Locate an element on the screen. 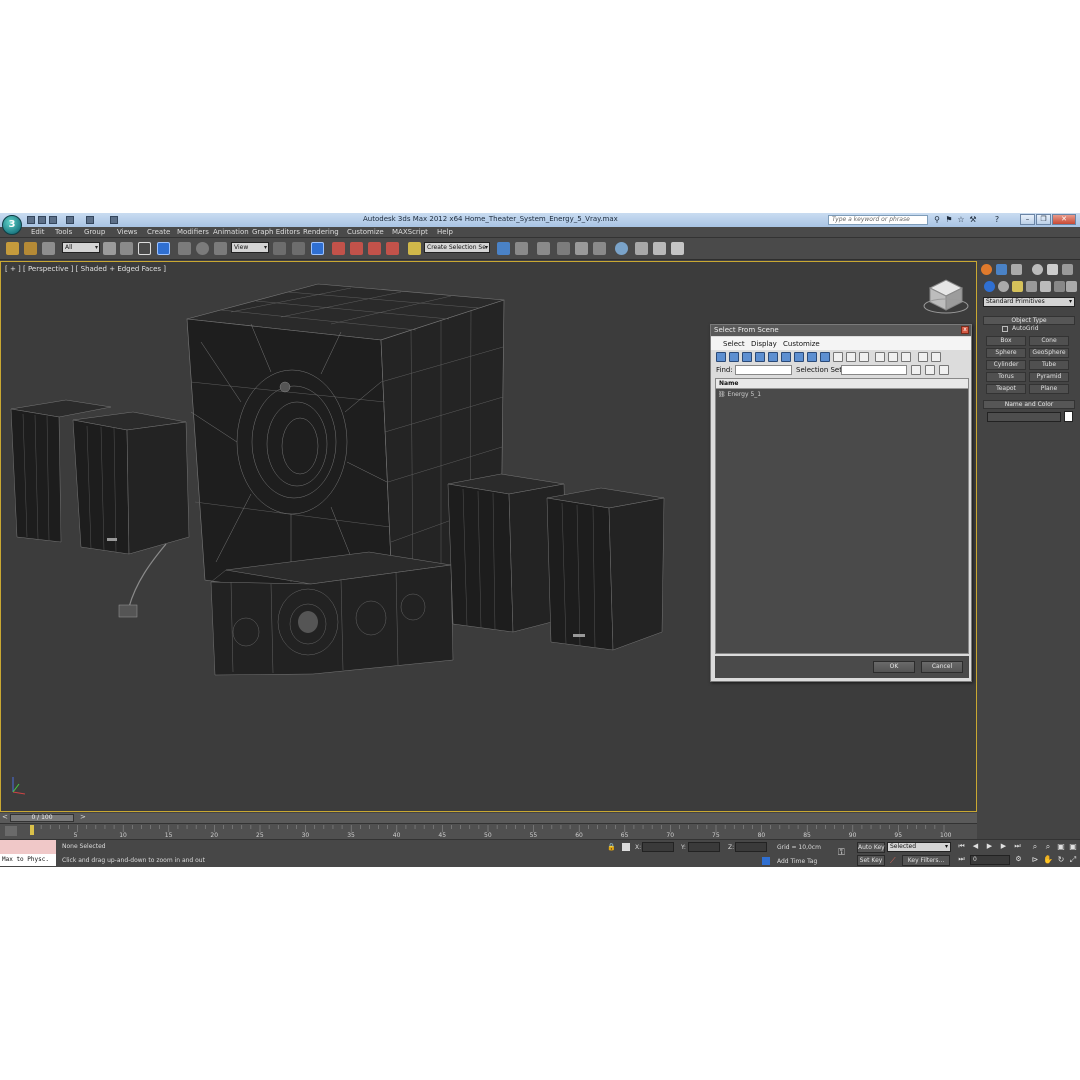  display-cameras-icon is located at coordinates (760, 357).